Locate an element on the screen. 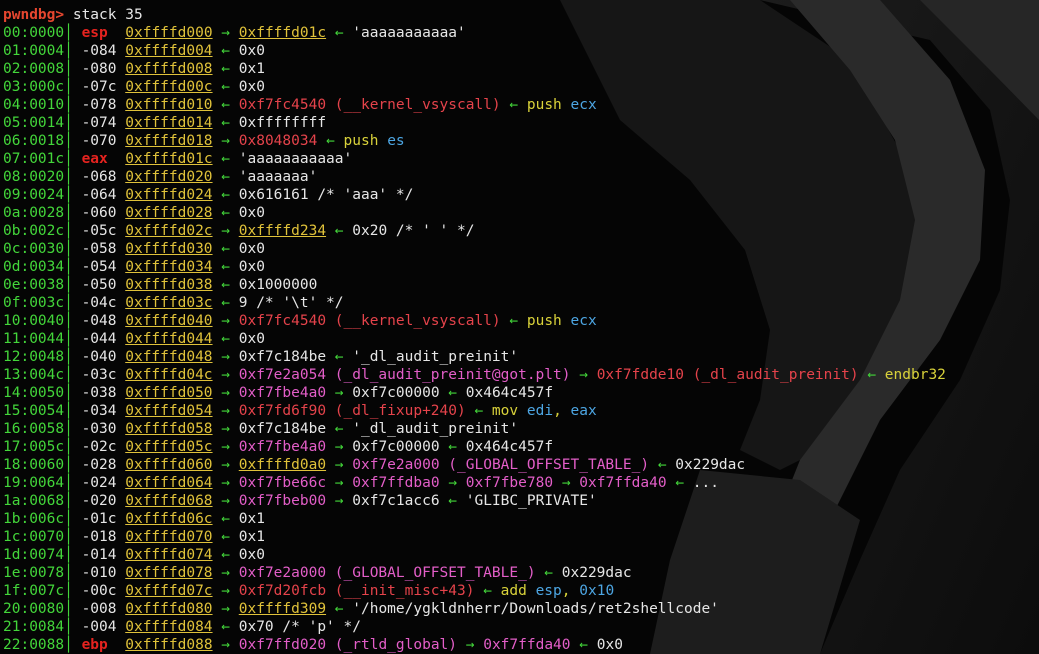  stack-address: 0xffffd044 is located at coordinates (168, 339).